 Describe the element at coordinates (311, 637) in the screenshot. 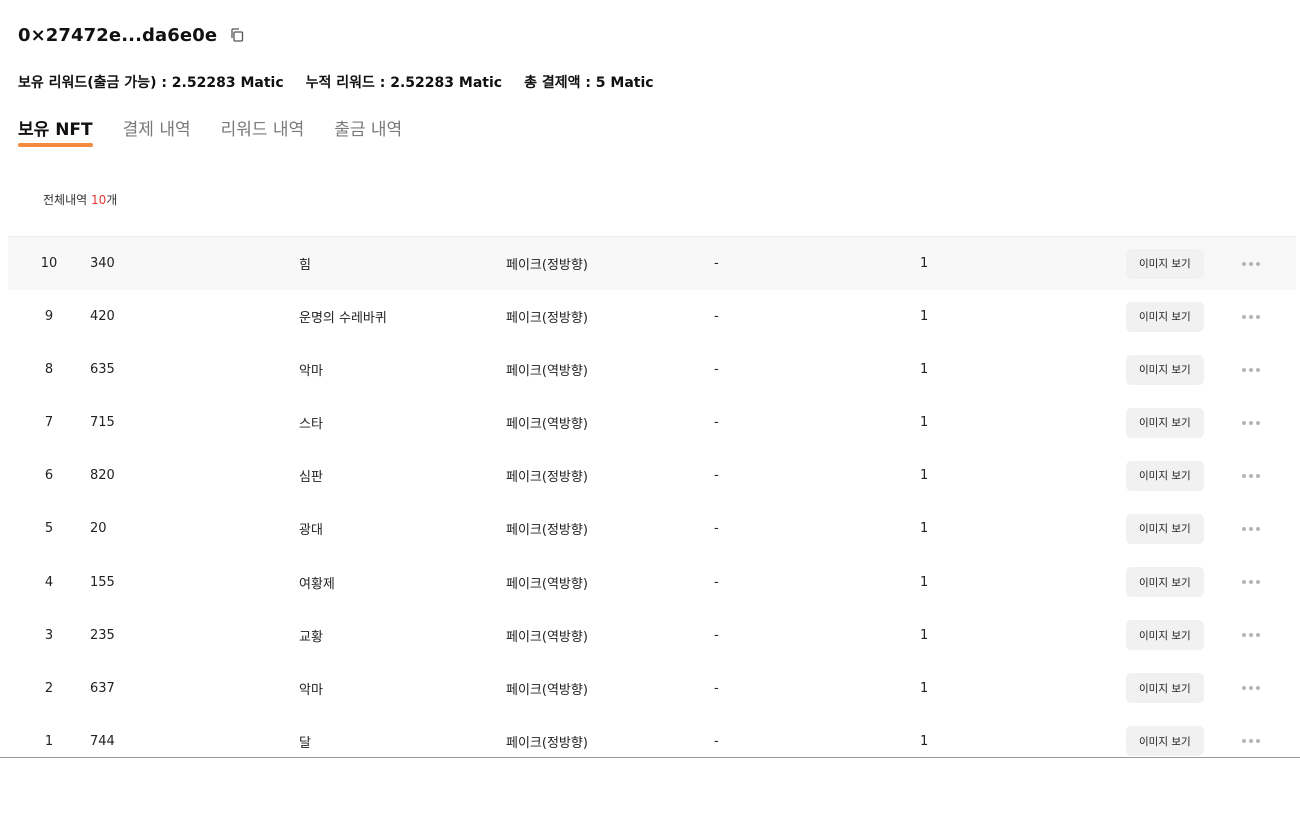

I see `nft-name: 교황` at that location.